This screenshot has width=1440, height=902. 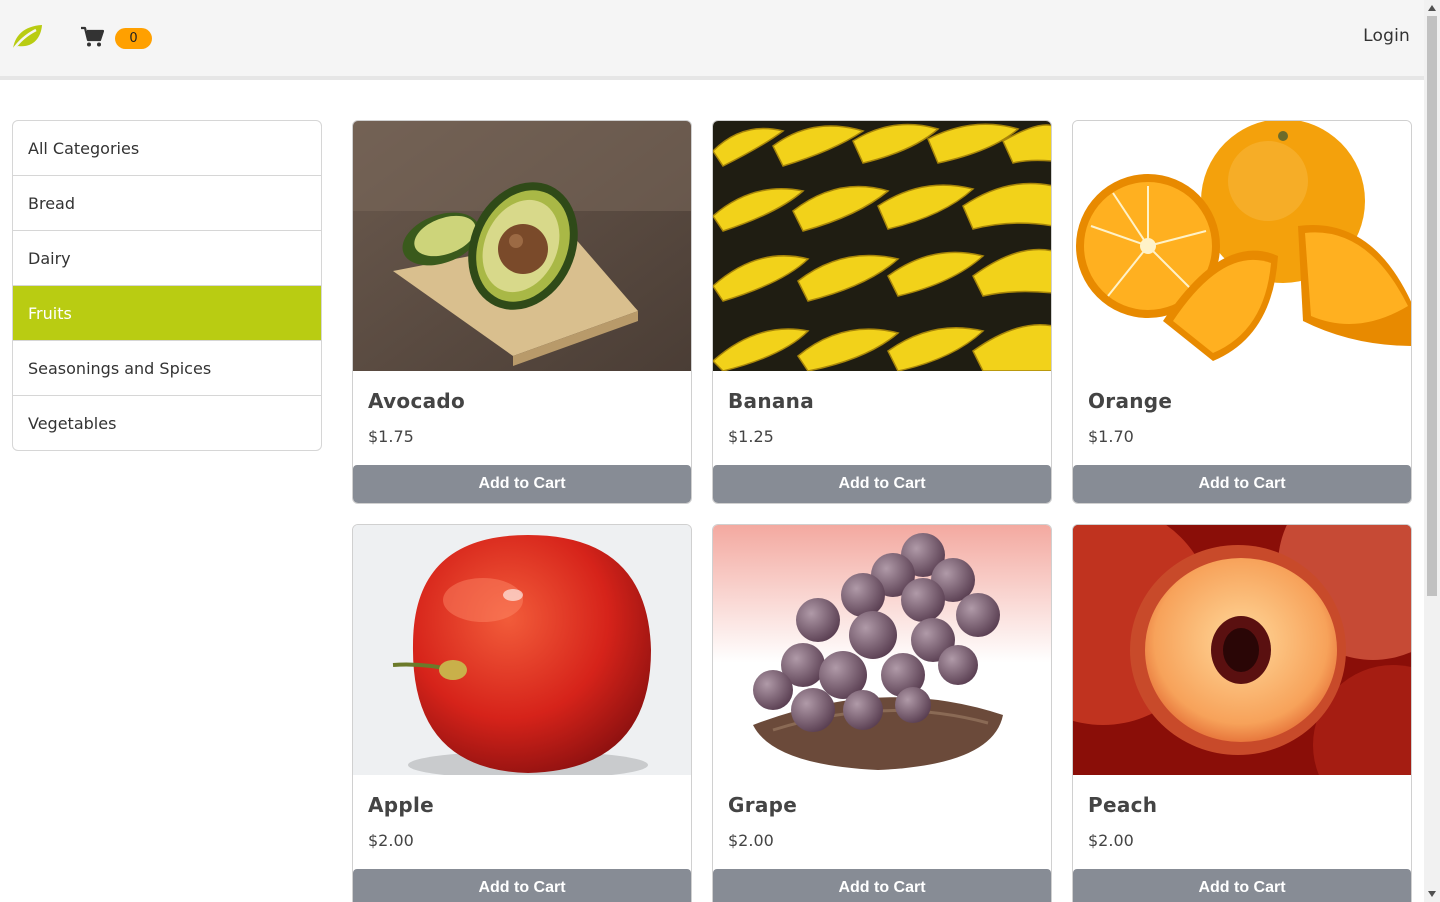 What do you see at coordinates (771, 401) in the screenshot?
I see `product-name: Banana` at bounding box center [771, 401].